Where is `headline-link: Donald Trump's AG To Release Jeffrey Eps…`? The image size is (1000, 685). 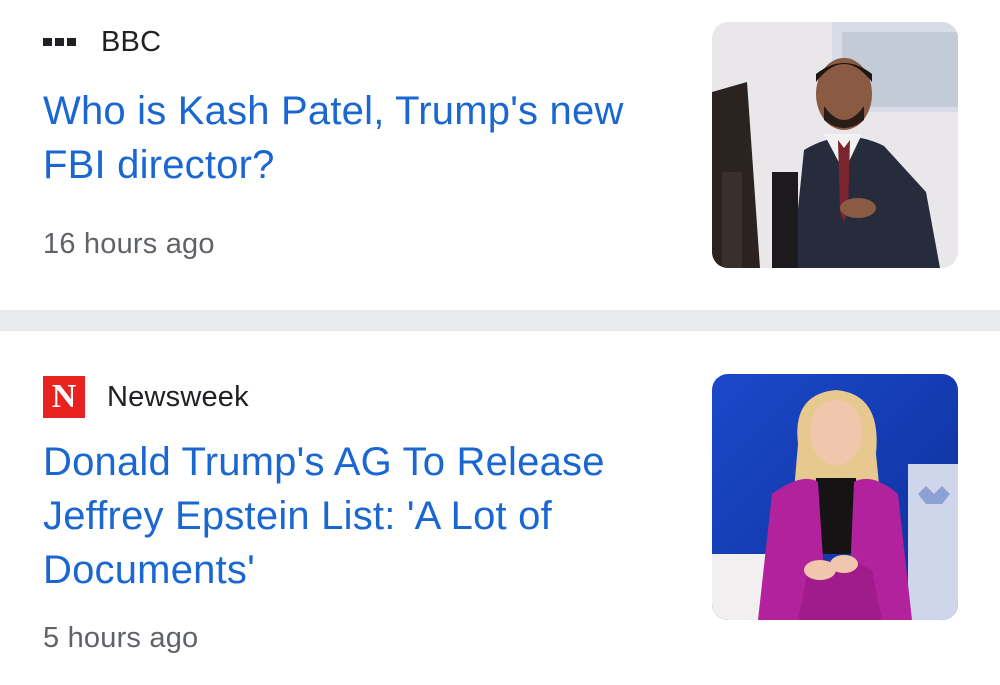 headline-link: Donald Trump's AG To Release Jeffrey Eps… is located at coordinates (324, 516).